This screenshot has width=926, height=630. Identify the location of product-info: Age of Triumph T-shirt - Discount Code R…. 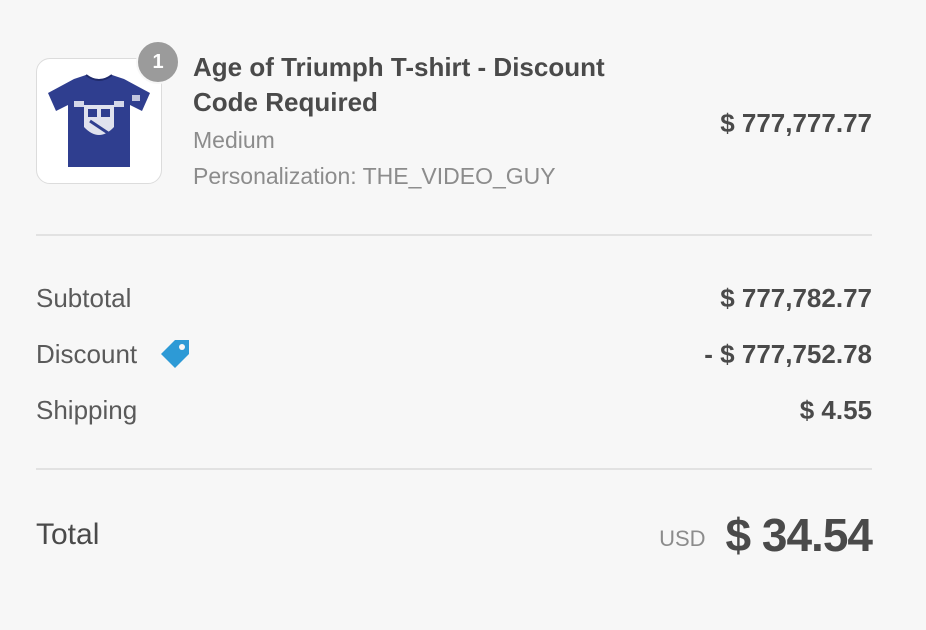
(418, 122).